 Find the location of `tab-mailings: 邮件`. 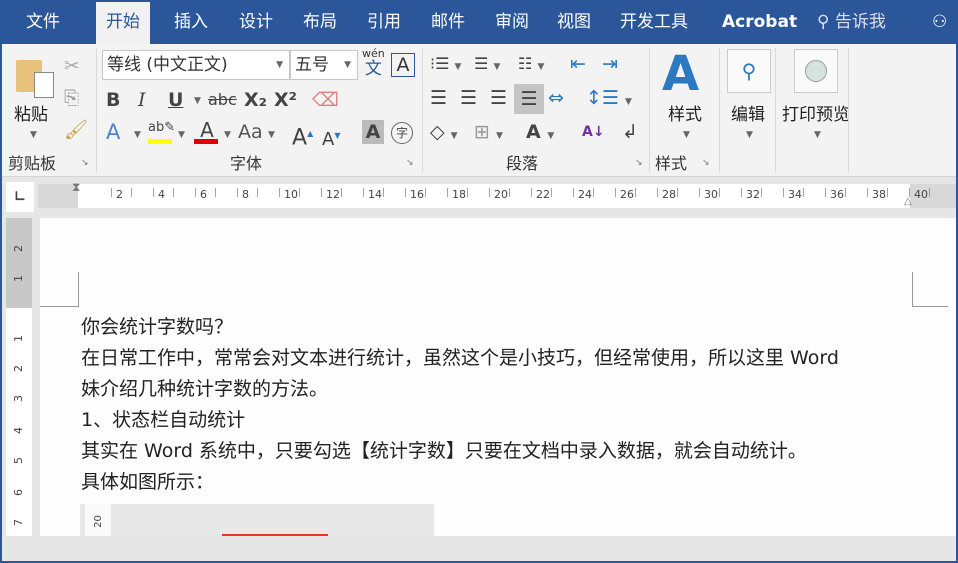

tab-mailings: 邮件 is located at coordinates (448, 23).